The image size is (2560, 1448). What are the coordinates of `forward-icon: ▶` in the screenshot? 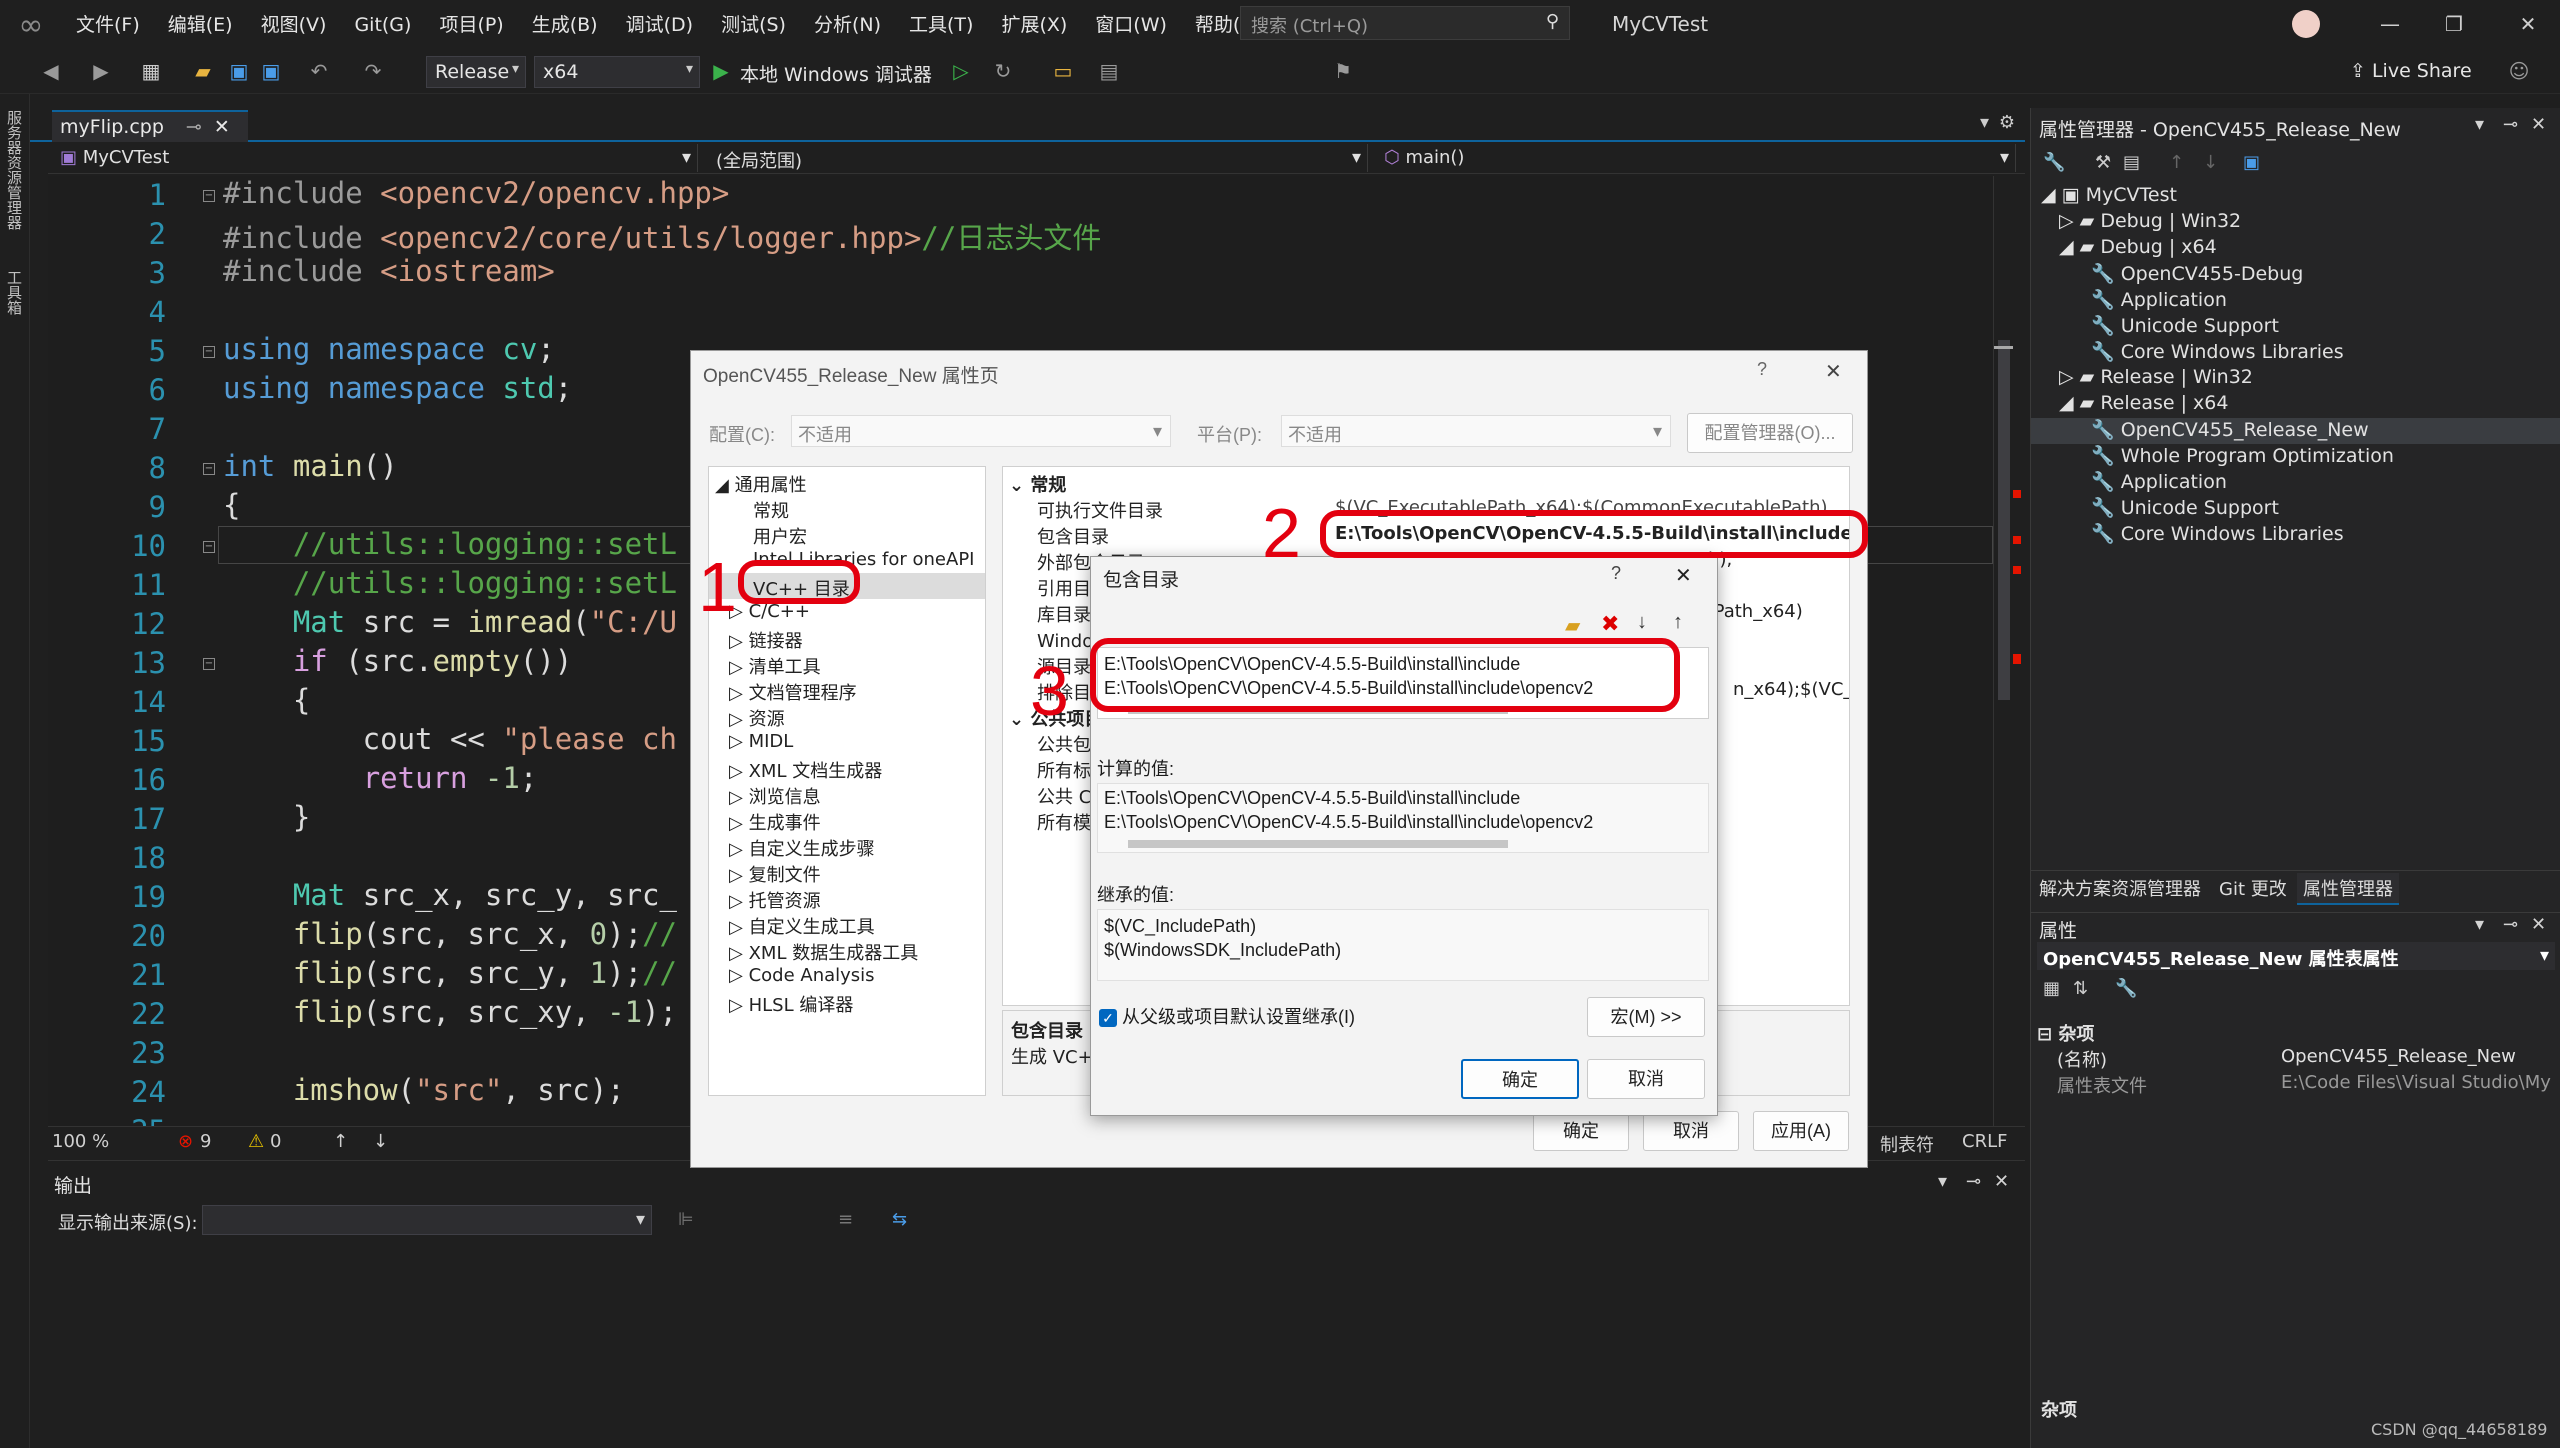 It's located at (101, 71).